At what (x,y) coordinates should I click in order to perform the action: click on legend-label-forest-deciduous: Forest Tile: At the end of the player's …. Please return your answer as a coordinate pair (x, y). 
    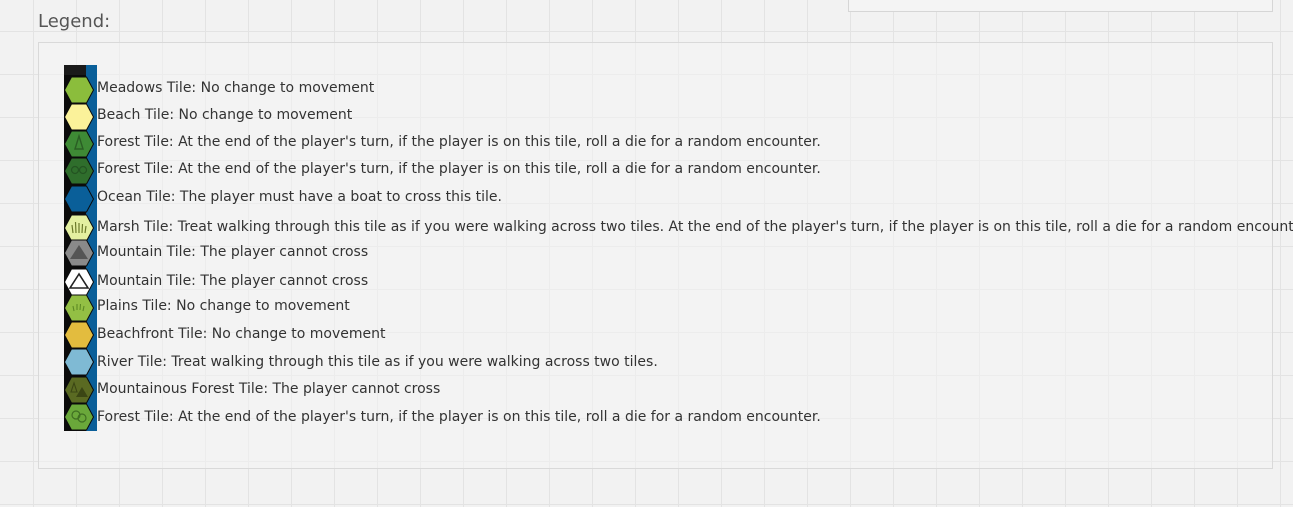
    Looking at the image, I should click on (459, 417).